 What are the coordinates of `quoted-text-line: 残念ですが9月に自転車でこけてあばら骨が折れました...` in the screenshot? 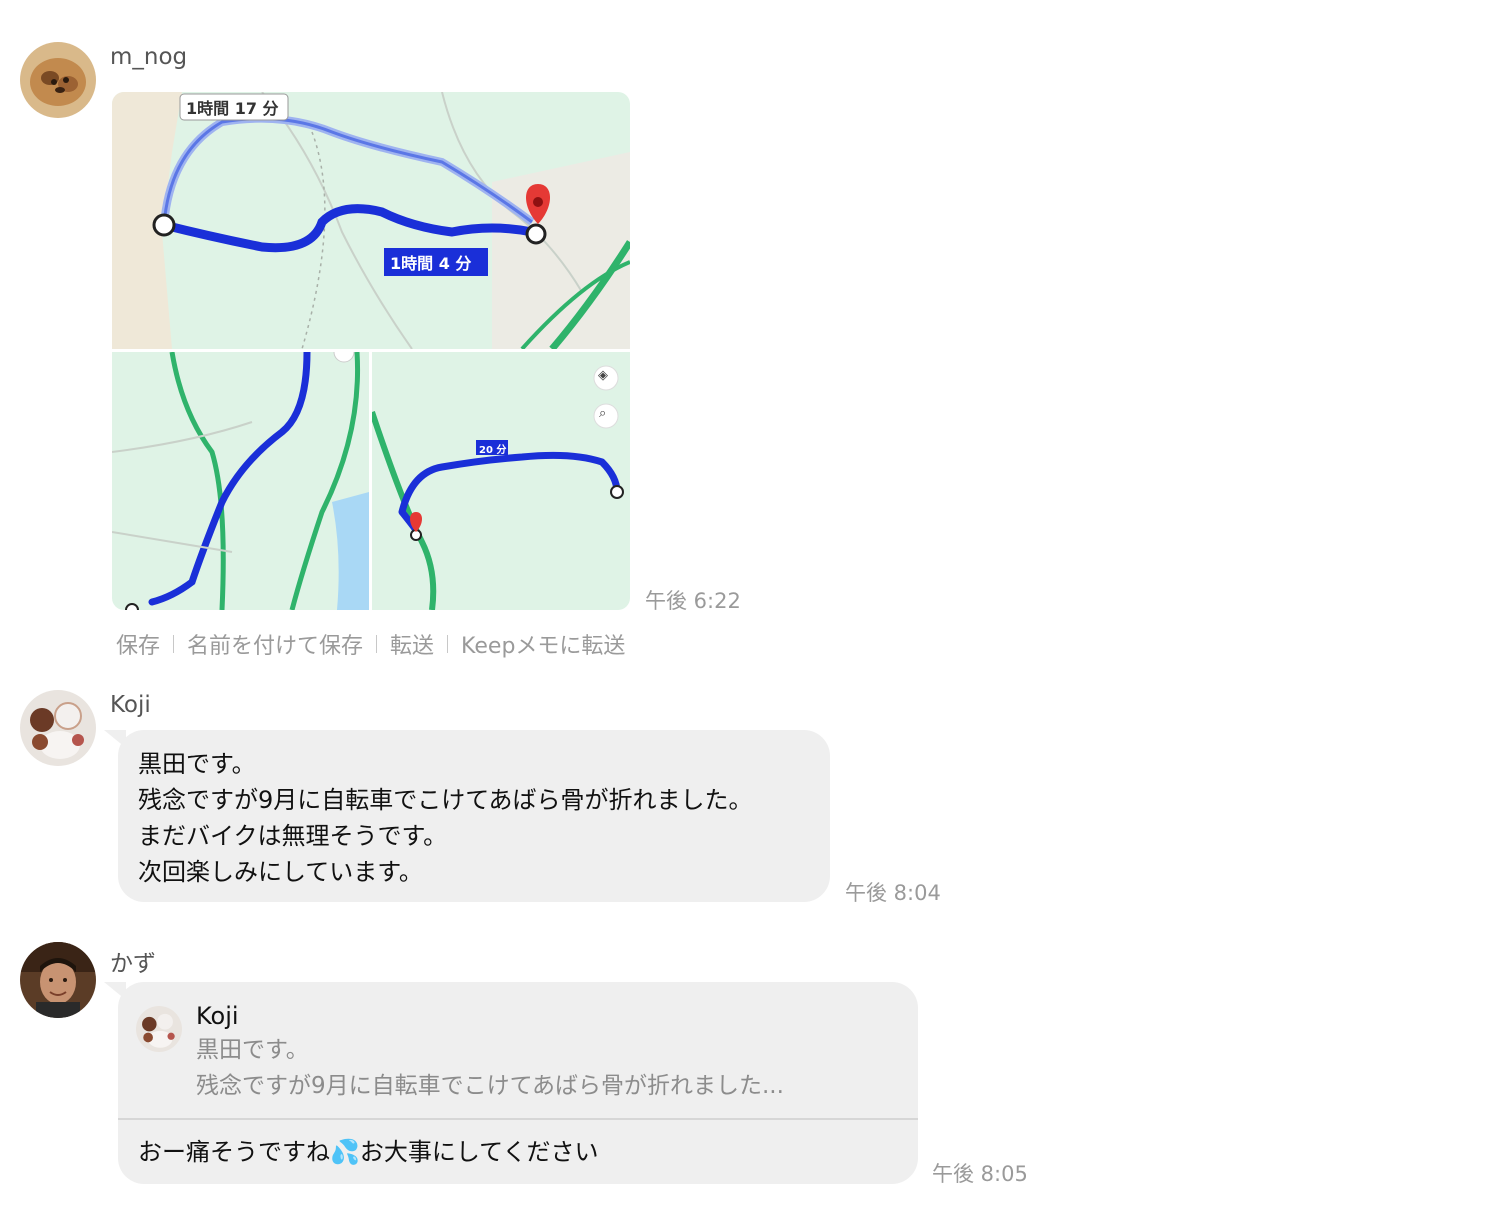 It's located at (490, 1086).